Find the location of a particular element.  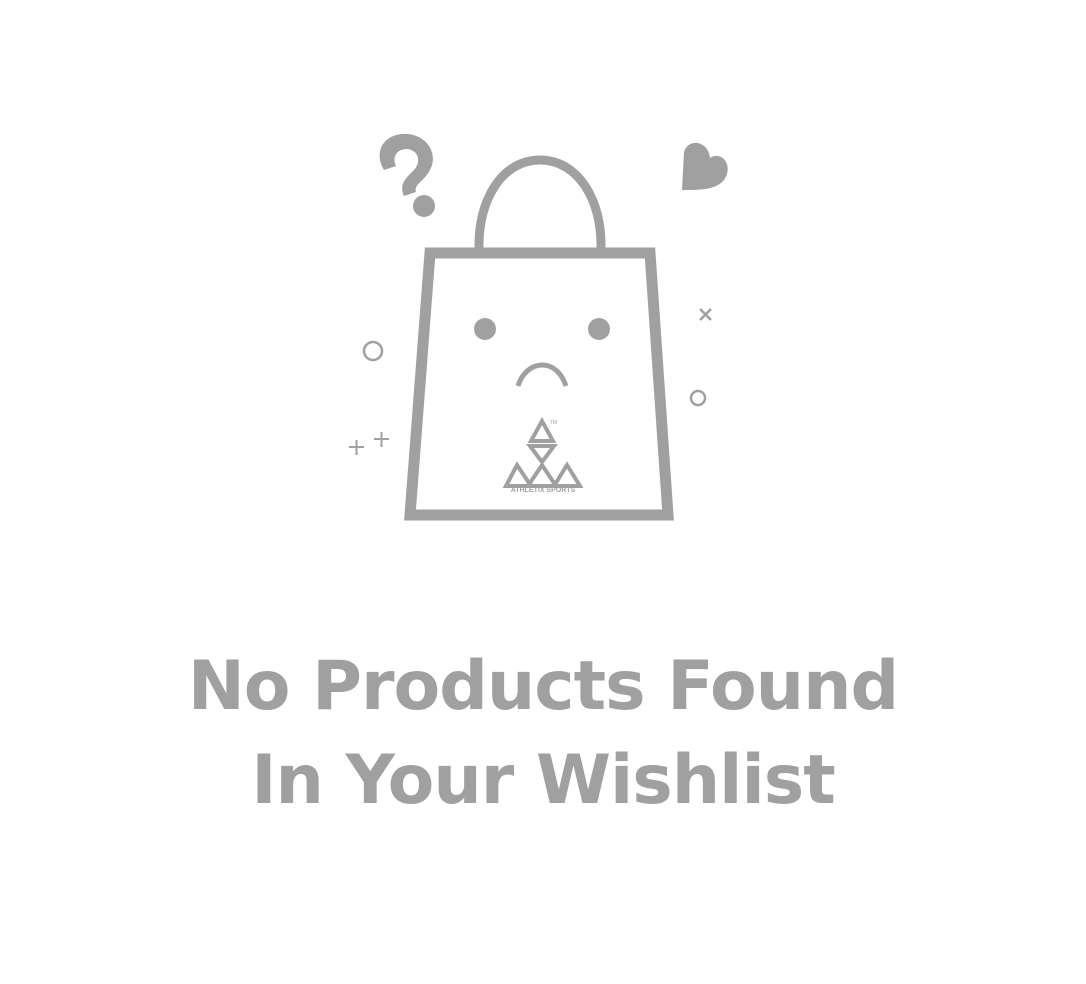

logo-trademark: TM is located at coordinates (553, 423).